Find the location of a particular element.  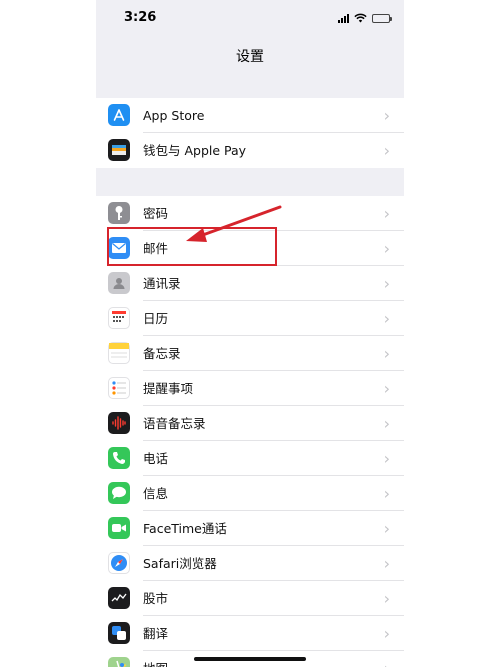

settings-row-label: Safari浏览器 is located at coordinates (180, 563).